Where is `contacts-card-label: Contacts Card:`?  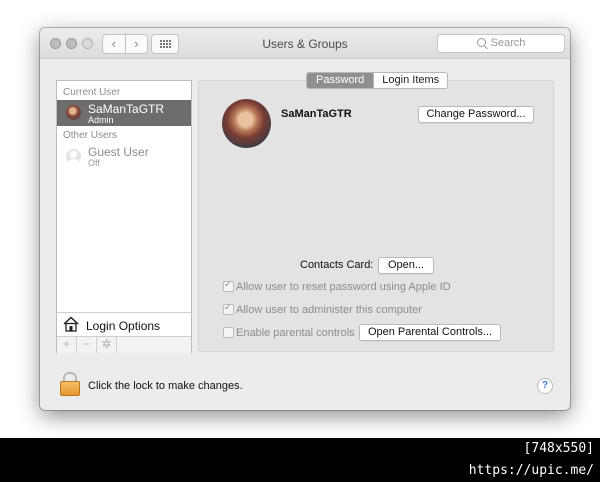 contacts-card-label: Contacts Card: is located at coordinates (337, 265).